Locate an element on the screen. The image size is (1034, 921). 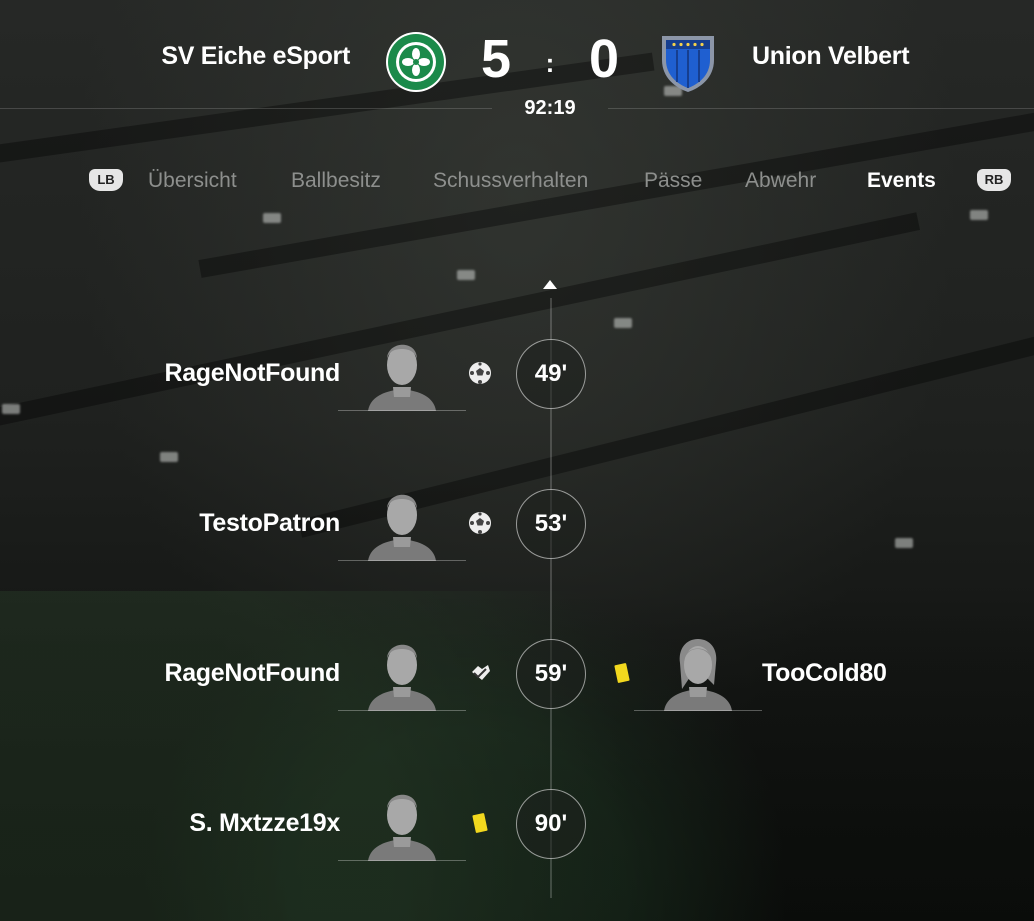
event-row: RageNotFound 59' TooCold80 is located at coordinates (517, 675).